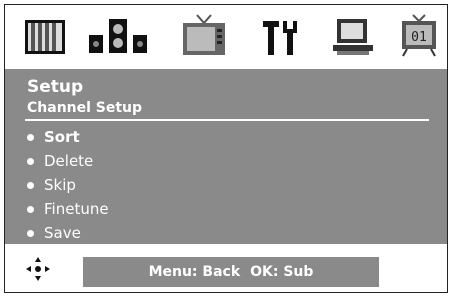 The width and height of the screenshot is (450, 297). Describe the element at coordinates (281, 37) in the screenshot. I see `tools-icon` at that location.